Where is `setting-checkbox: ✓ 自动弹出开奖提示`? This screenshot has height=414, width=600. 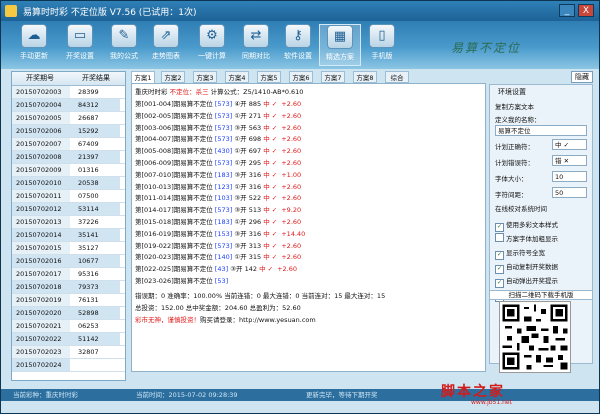
setting-checkbox: ✓ 自动弹出开奖提示 is located at coordinates (526, 281).